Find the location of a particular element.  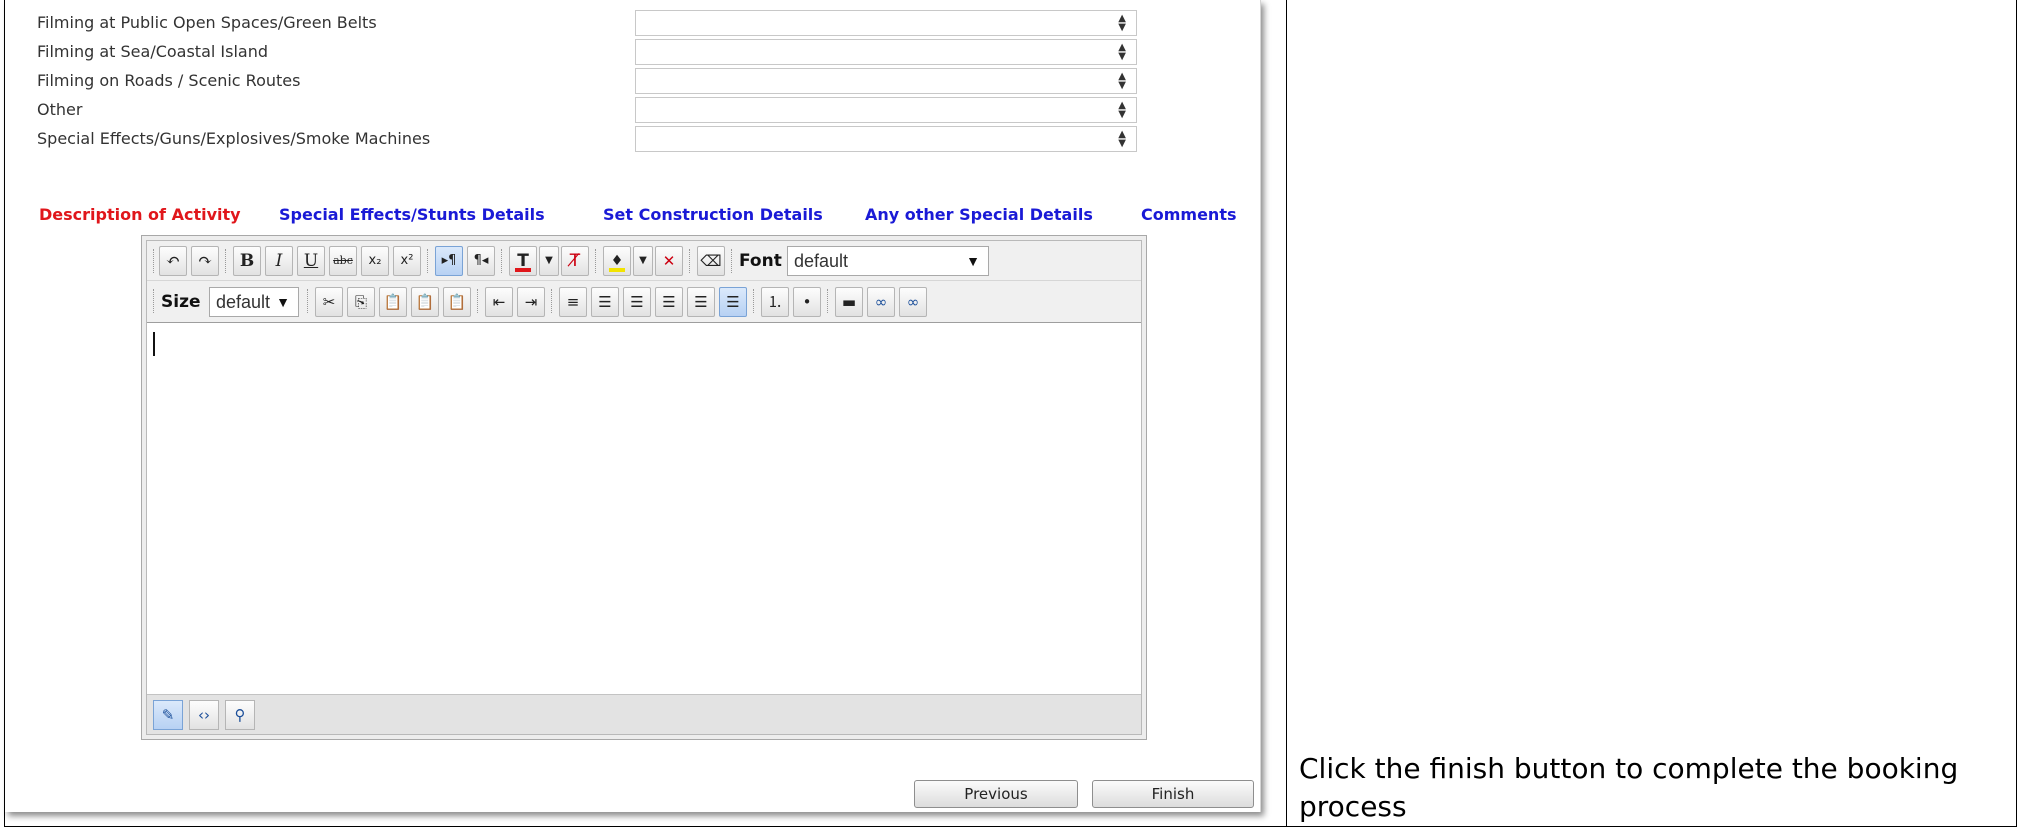

rtl-direction-icon: ¶◂ is located at coordinates (481, 261).